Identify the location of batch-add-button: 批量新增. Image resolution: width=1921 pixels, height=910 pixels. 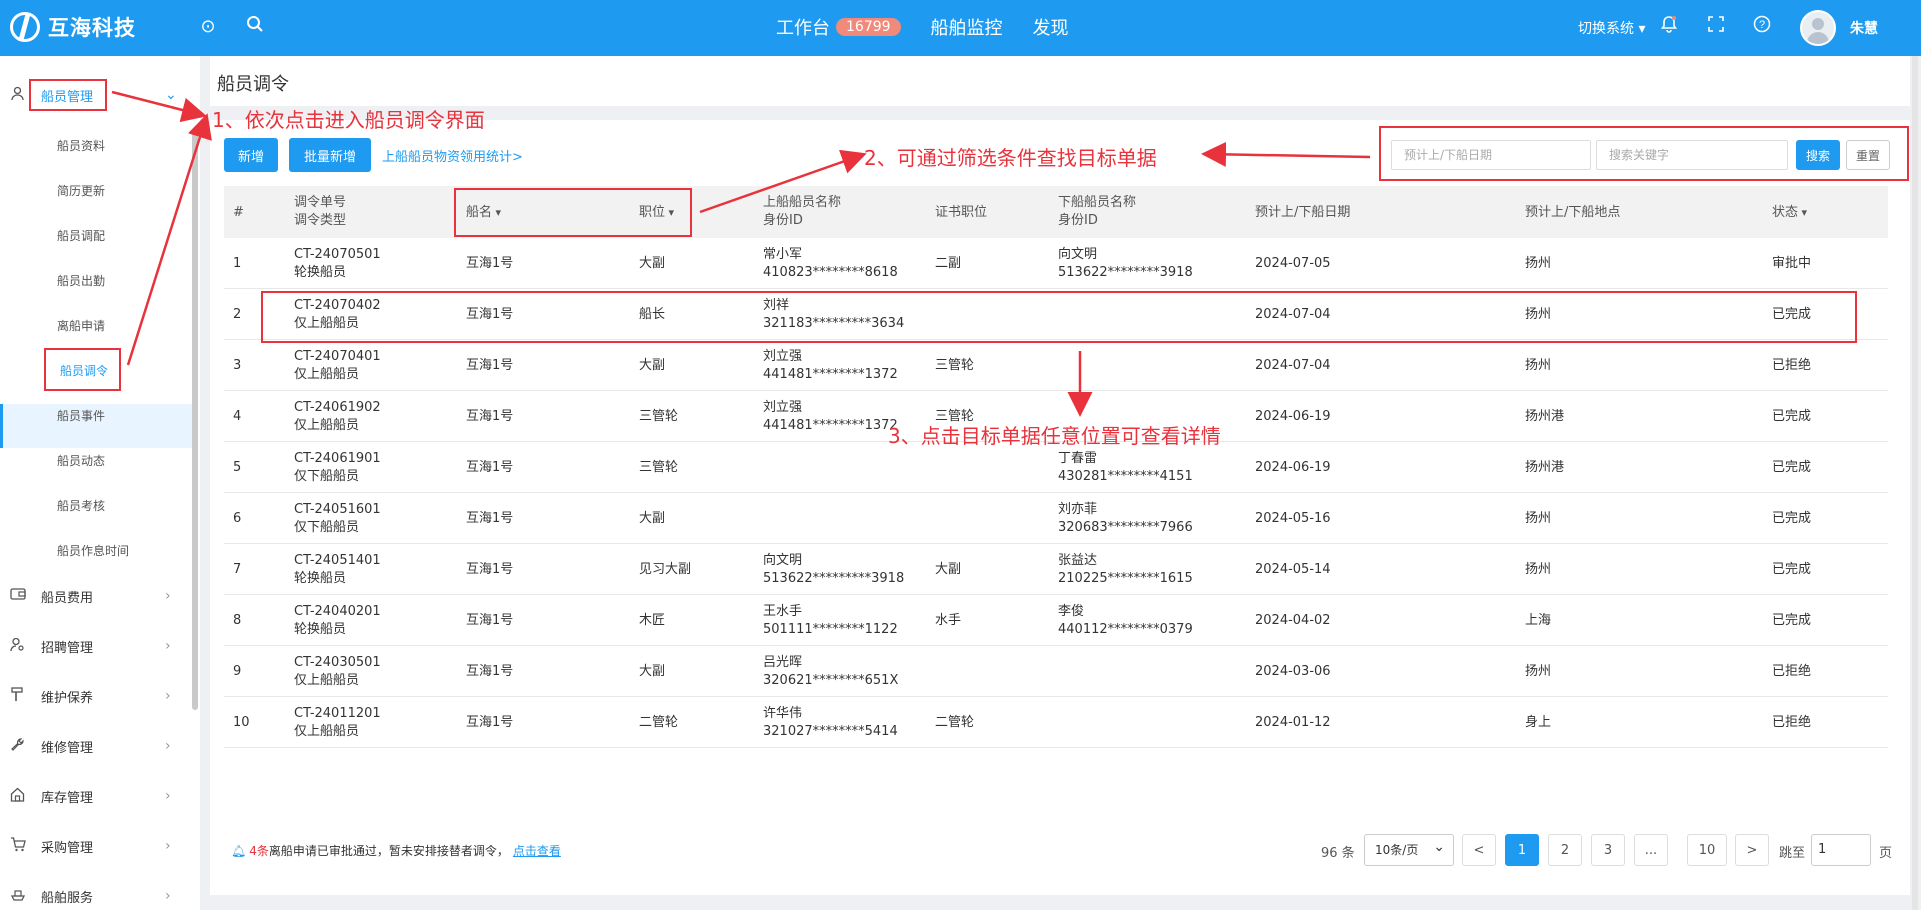
(330, 155).